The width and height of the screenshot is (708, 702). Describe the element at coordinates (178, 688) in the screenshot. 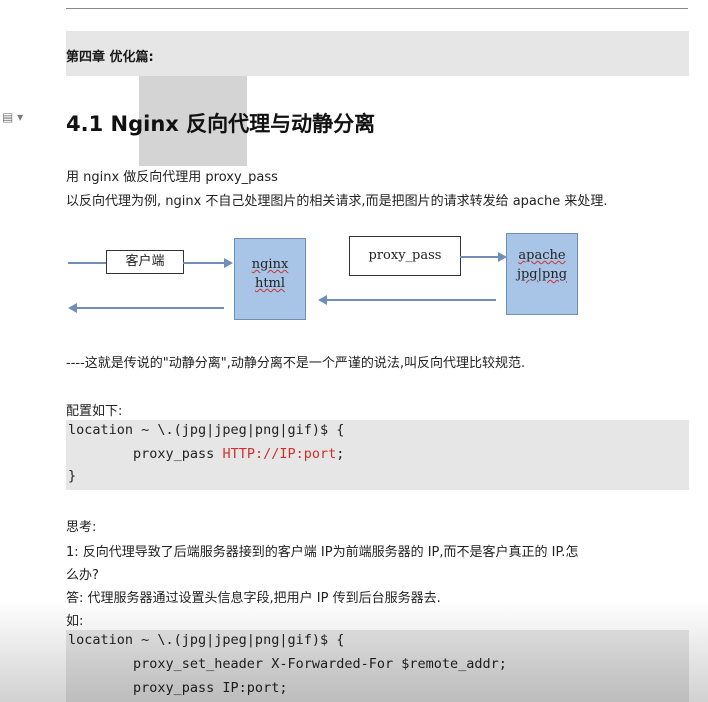

I see `code2-line-3: proxy_pass IP:port;` at that location.